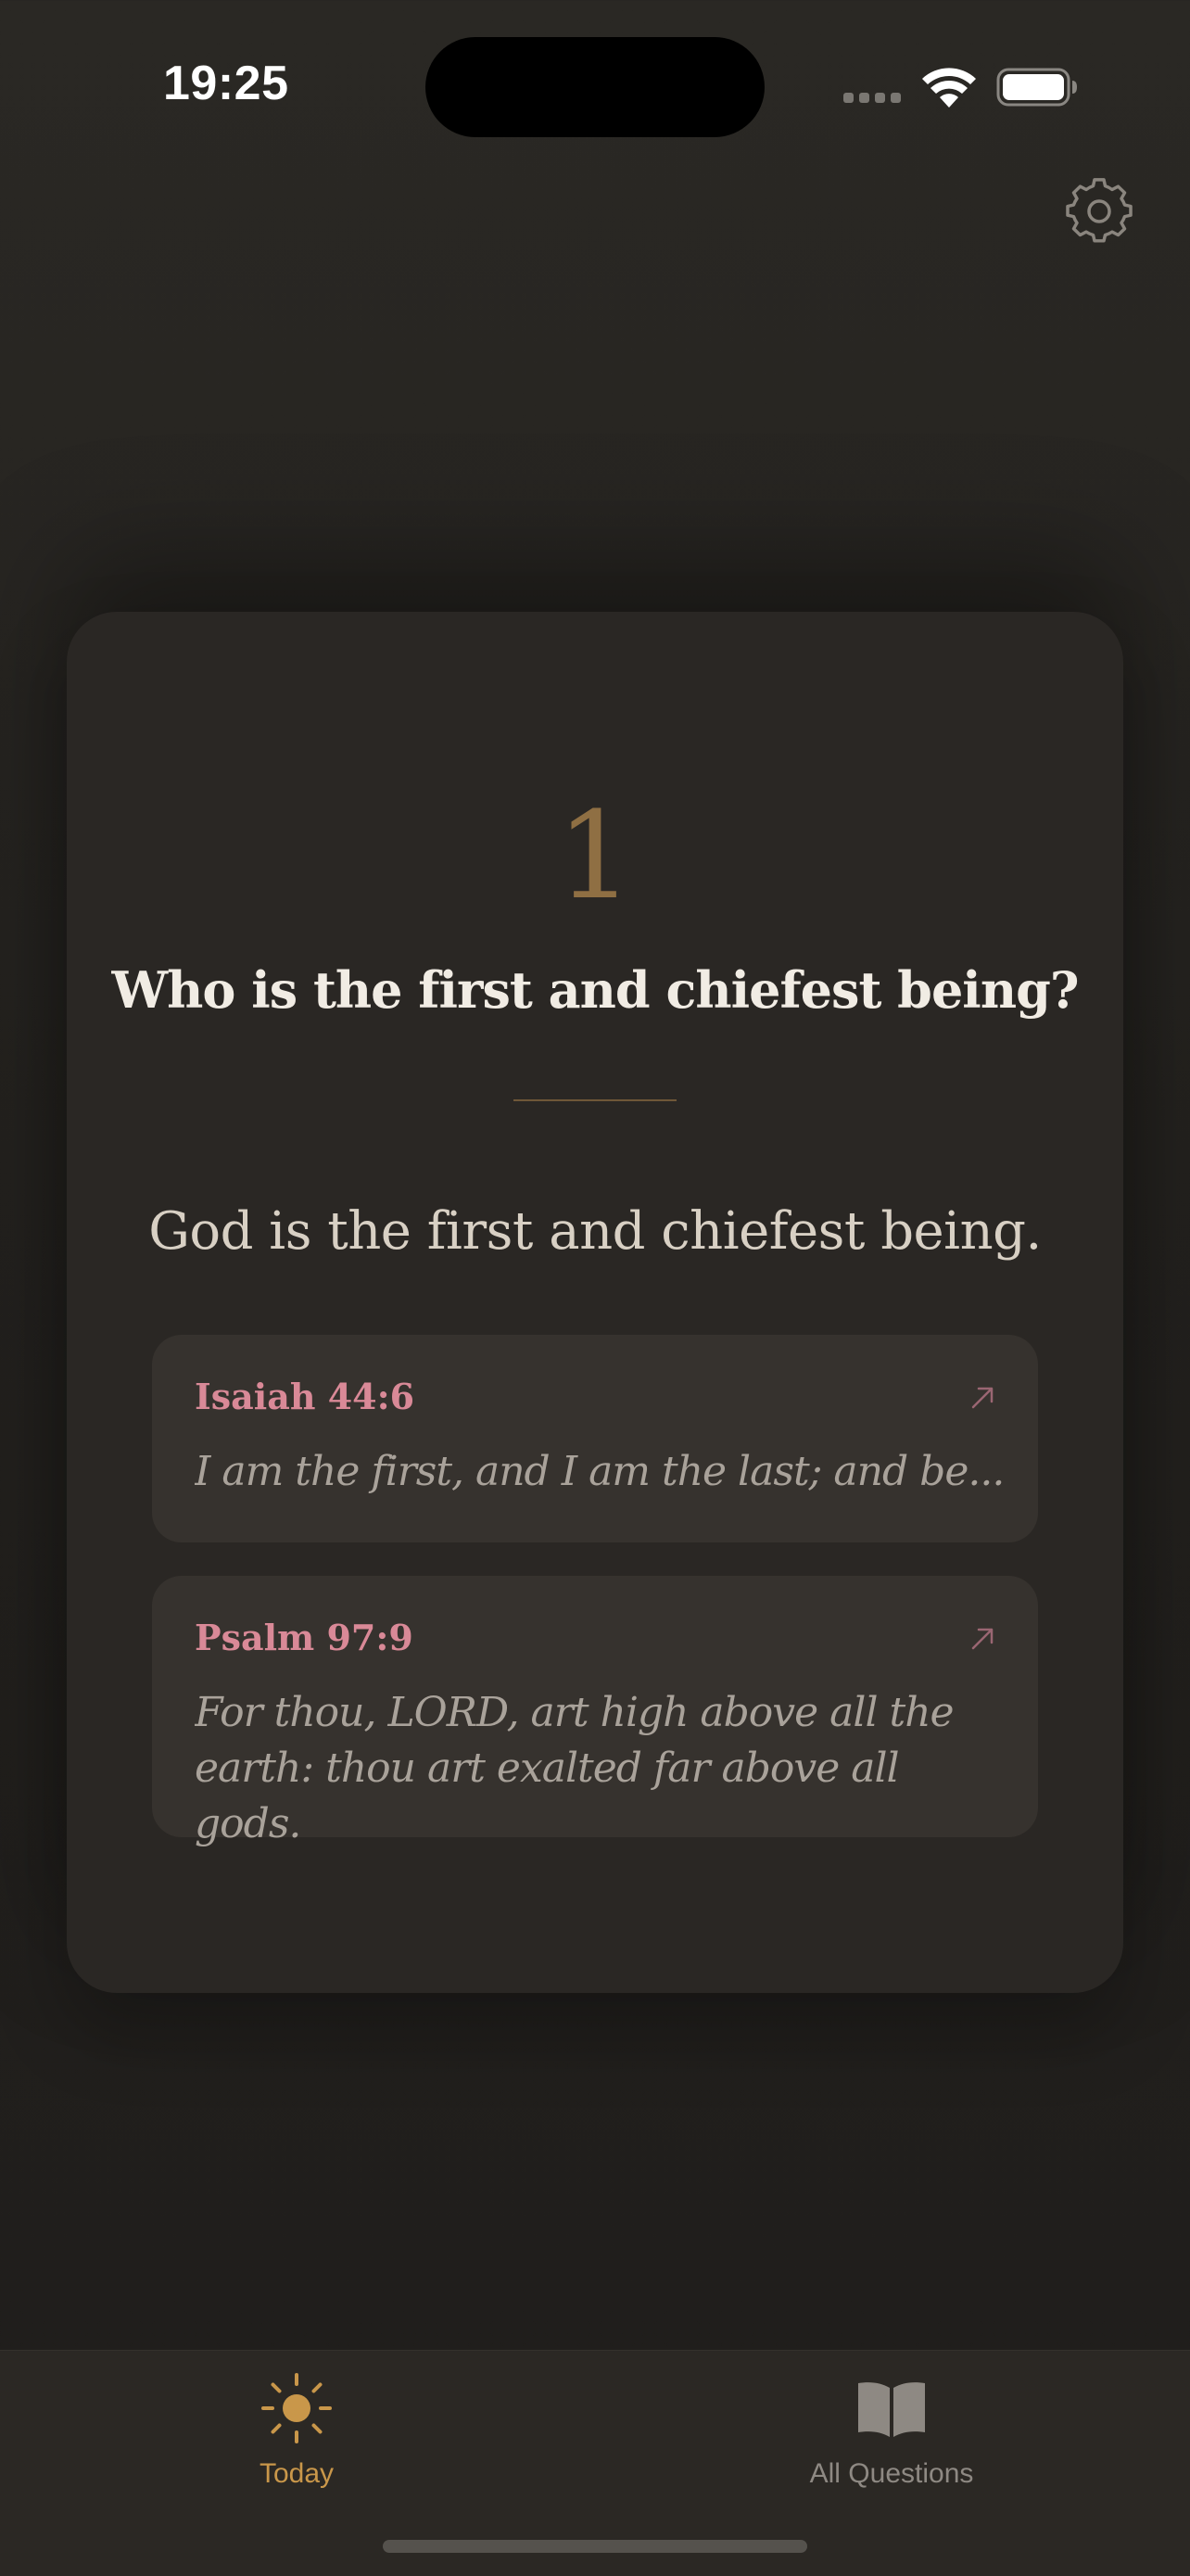 This screenshot has height=2576, width=1190. I want to click on divider, so click(595, 1100).